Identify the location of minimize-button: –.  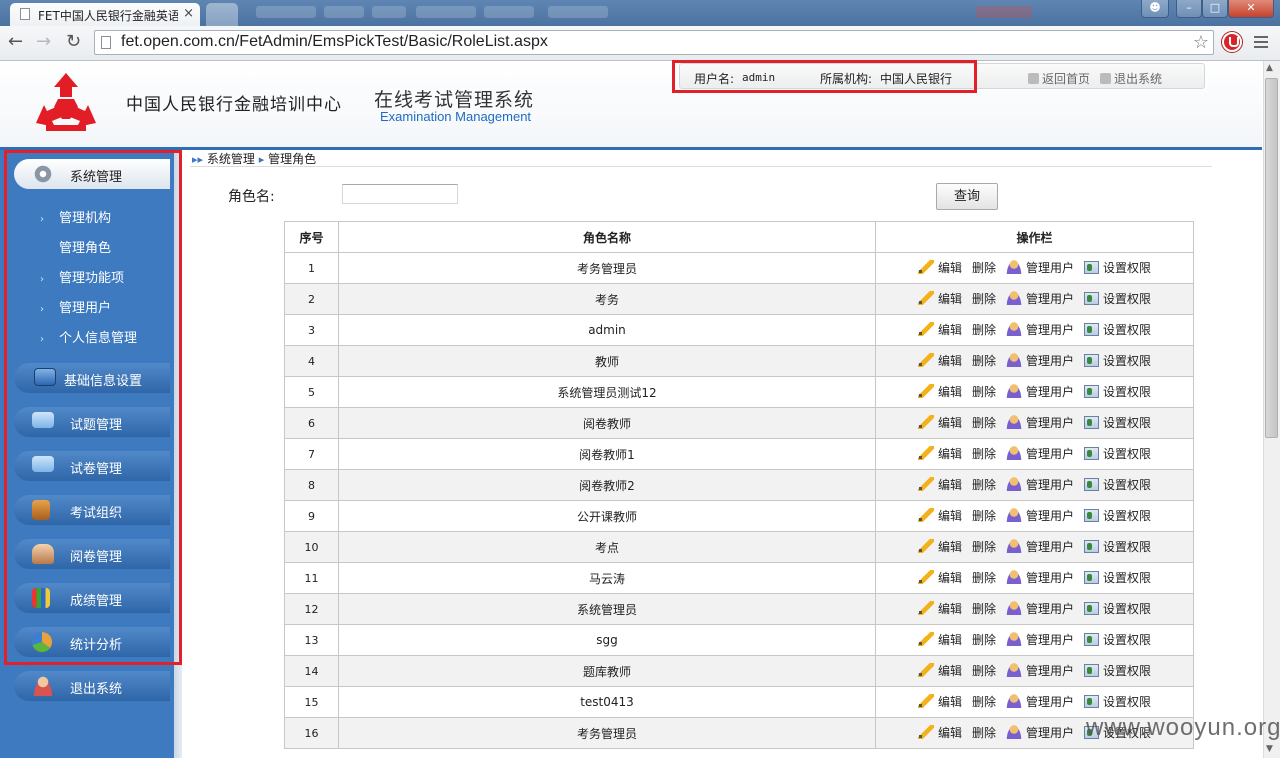
(1189, 9).